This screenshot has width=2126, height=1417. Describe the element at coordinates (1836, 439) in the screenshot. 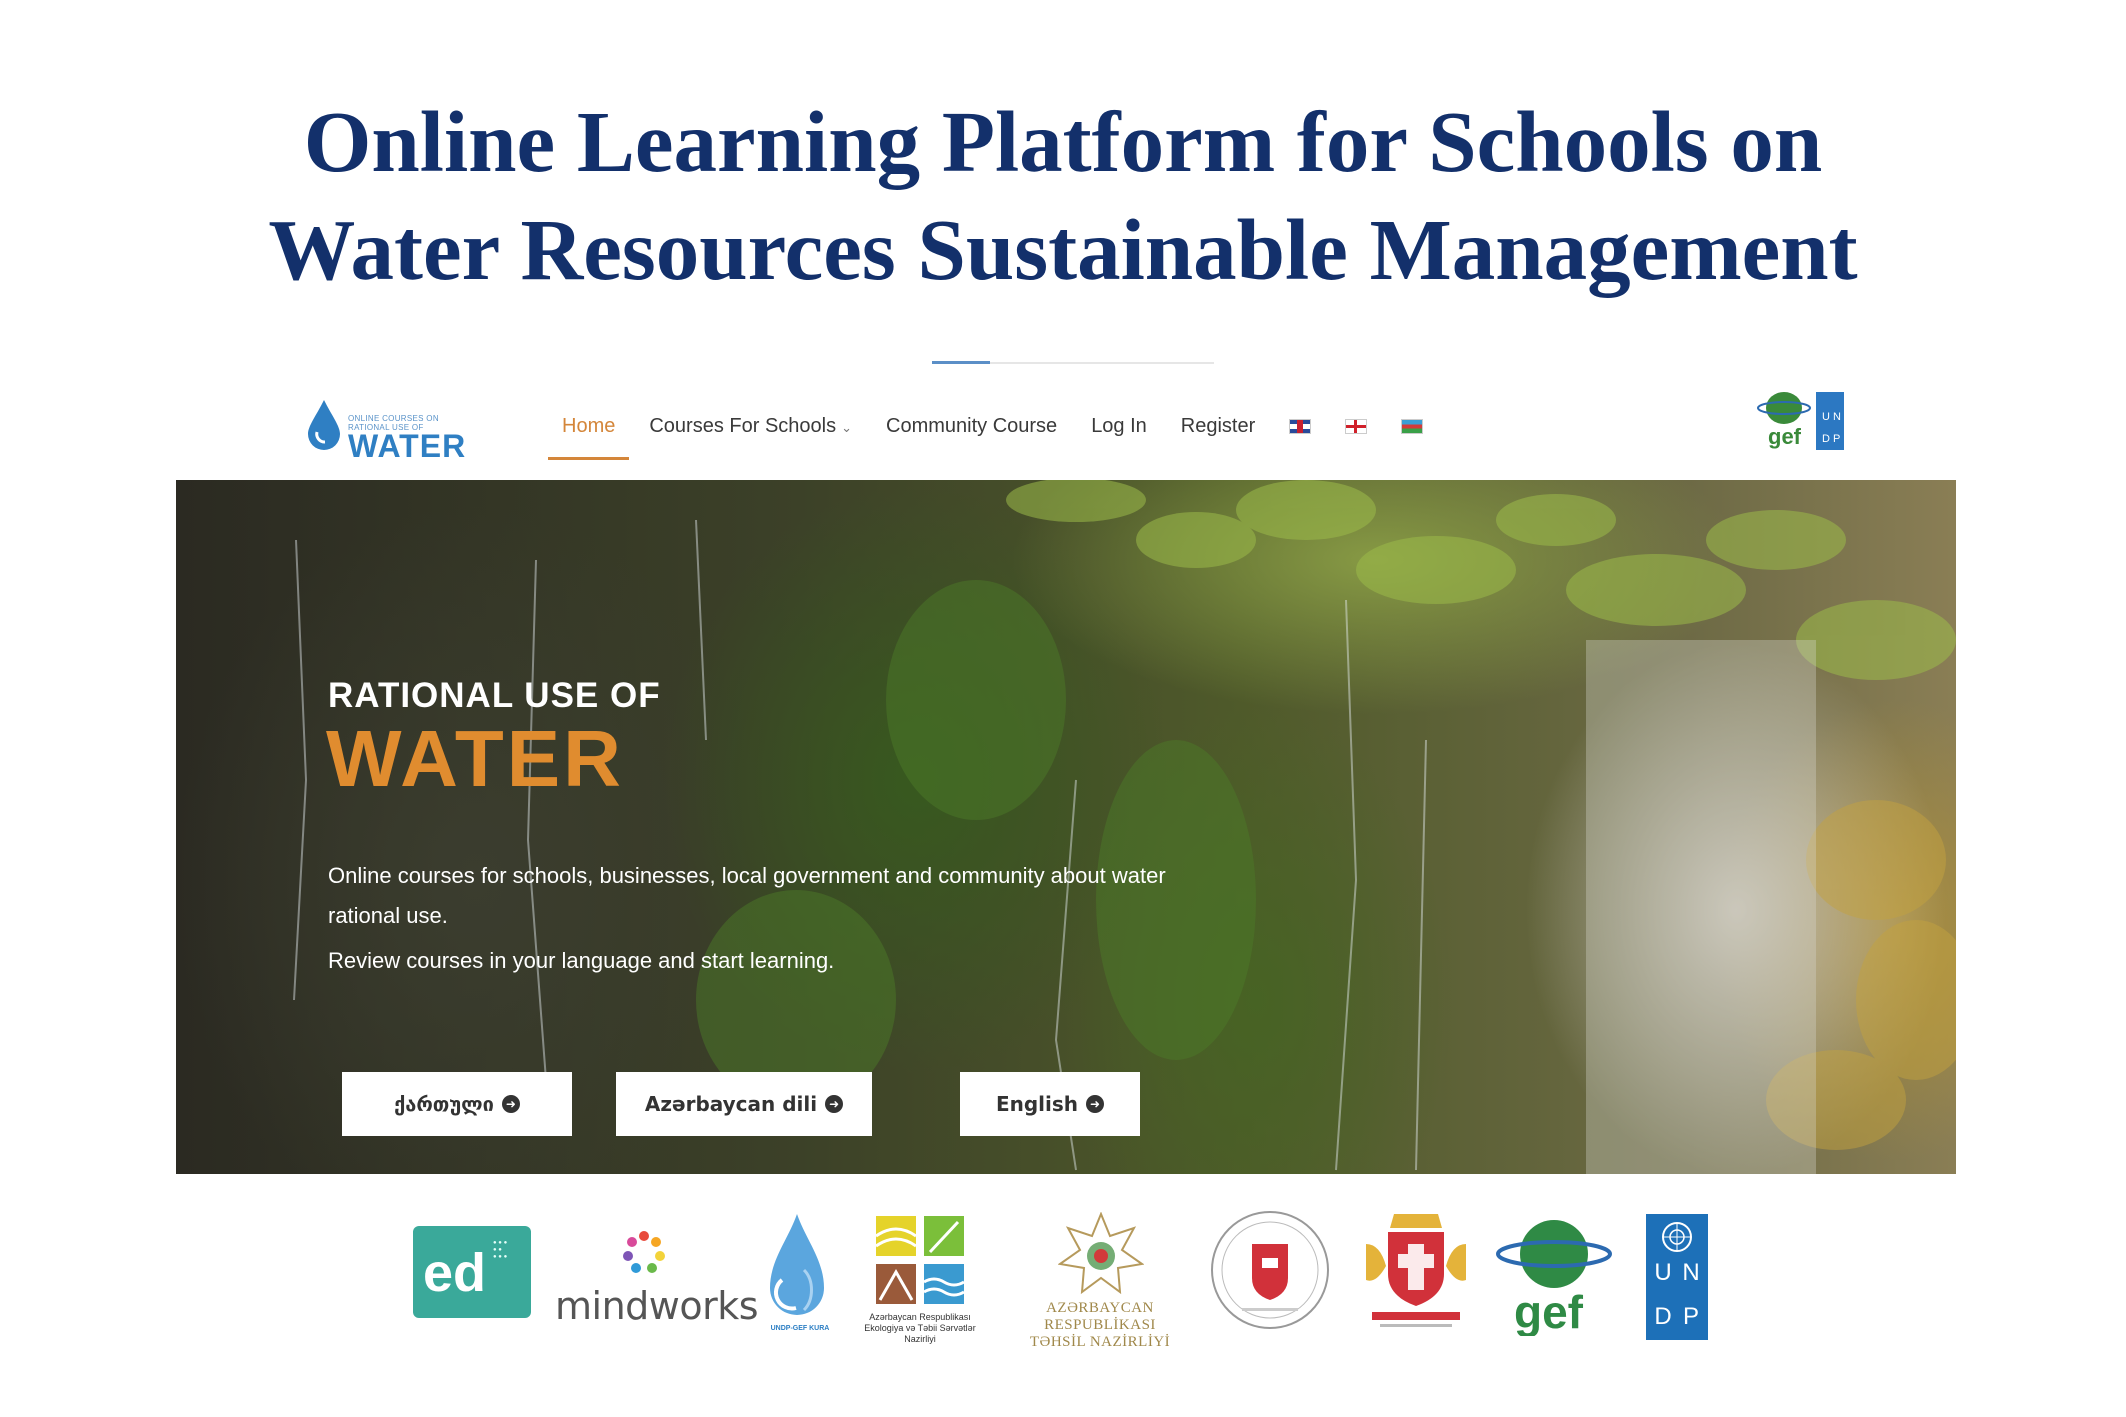

I see `nav-undp-p: P` at that location.